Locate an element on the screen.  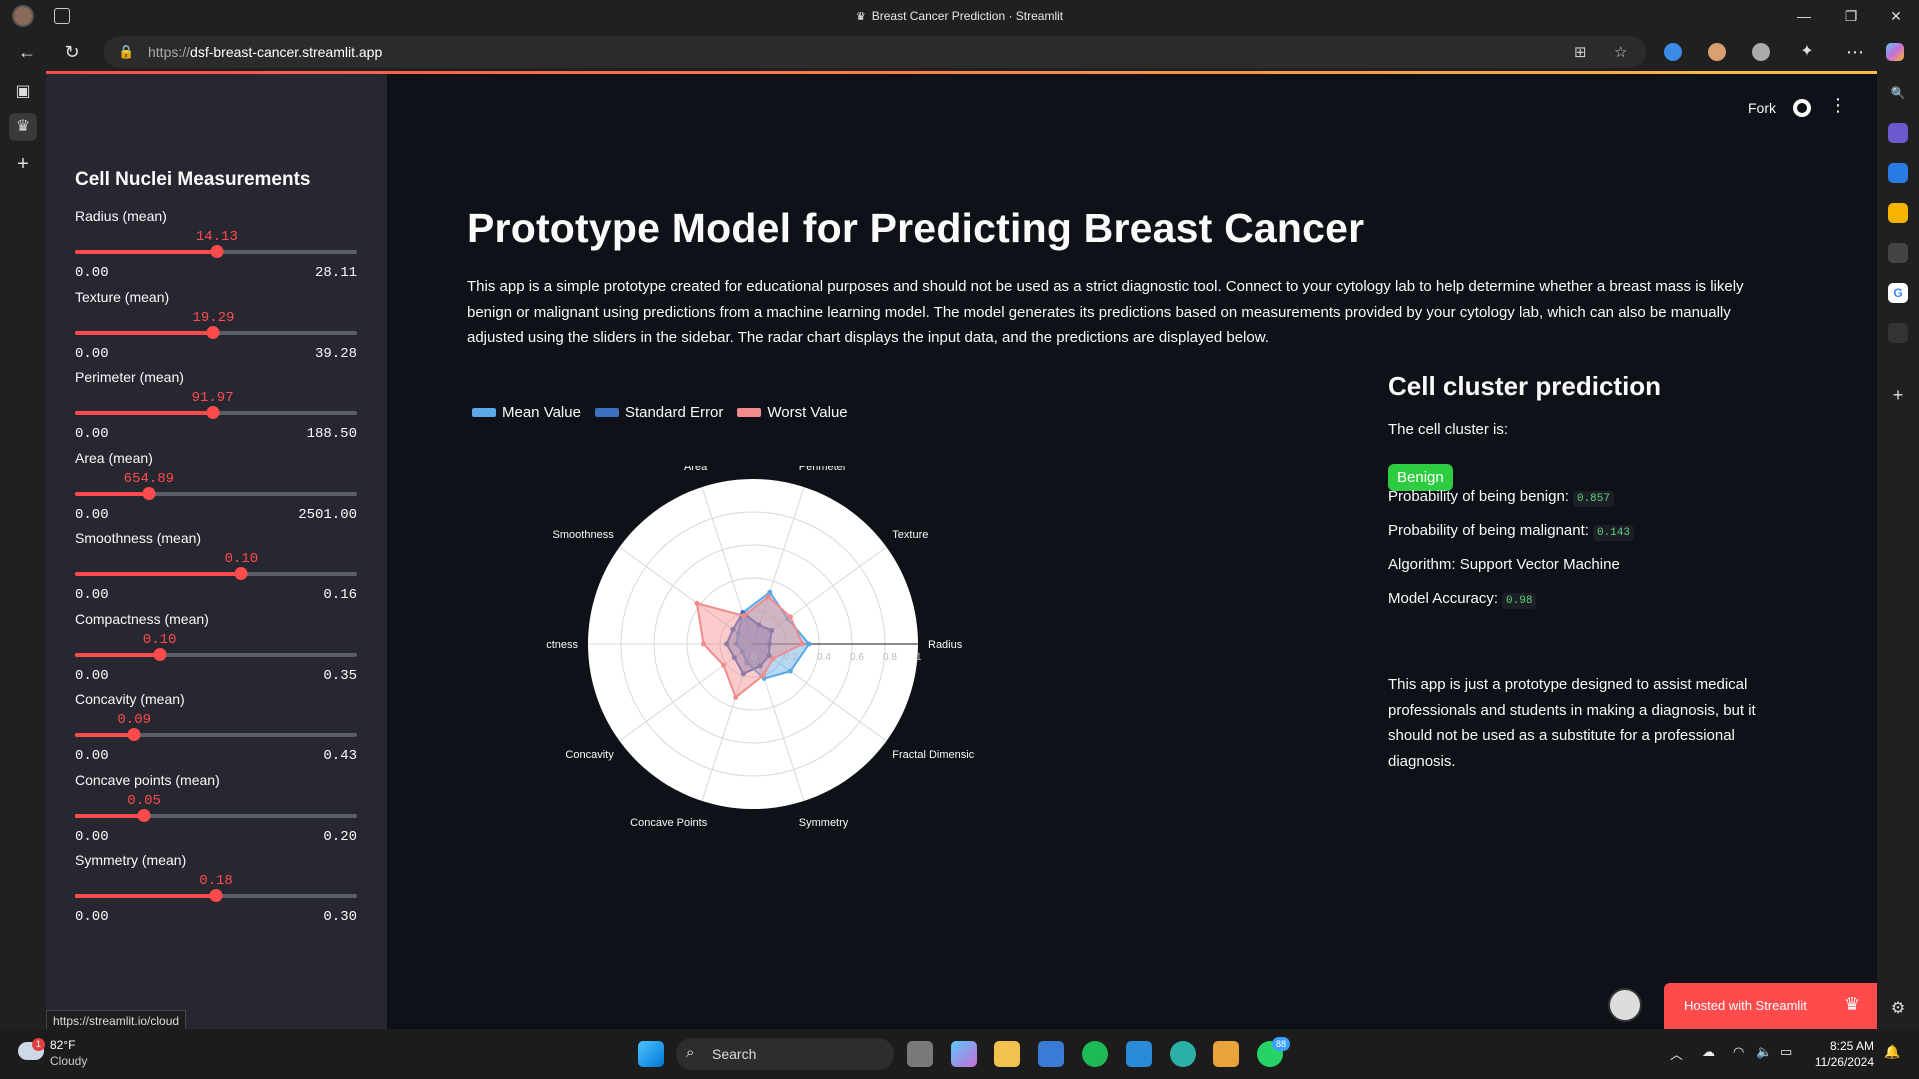
file-explorer-icon is located at coordinates (1007, 1054).